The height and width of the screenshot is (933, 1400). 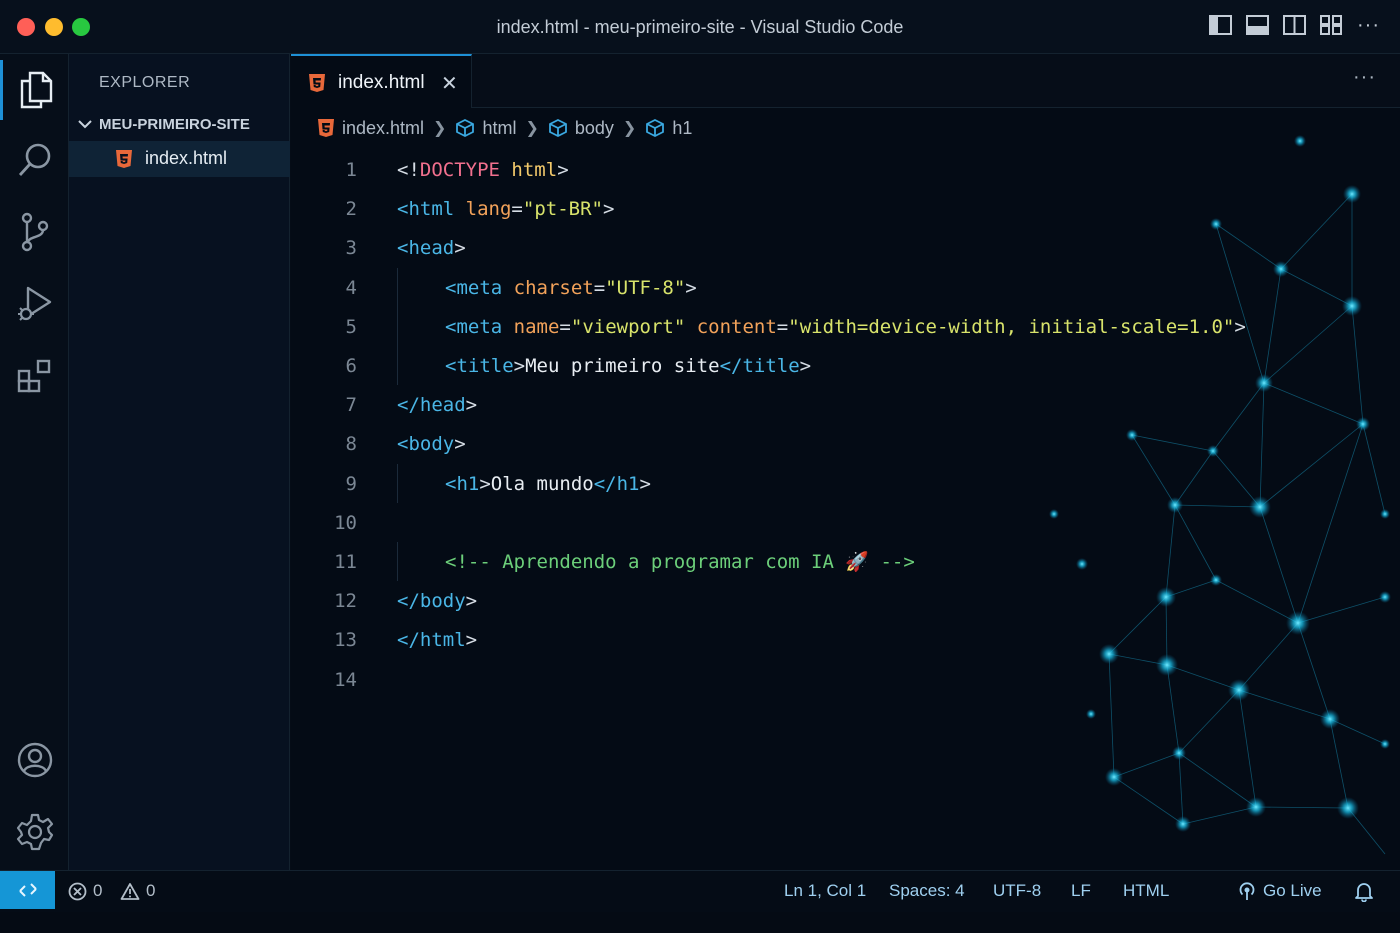 I want to click on layout-controls: ···, so click(x=1294, y=25).